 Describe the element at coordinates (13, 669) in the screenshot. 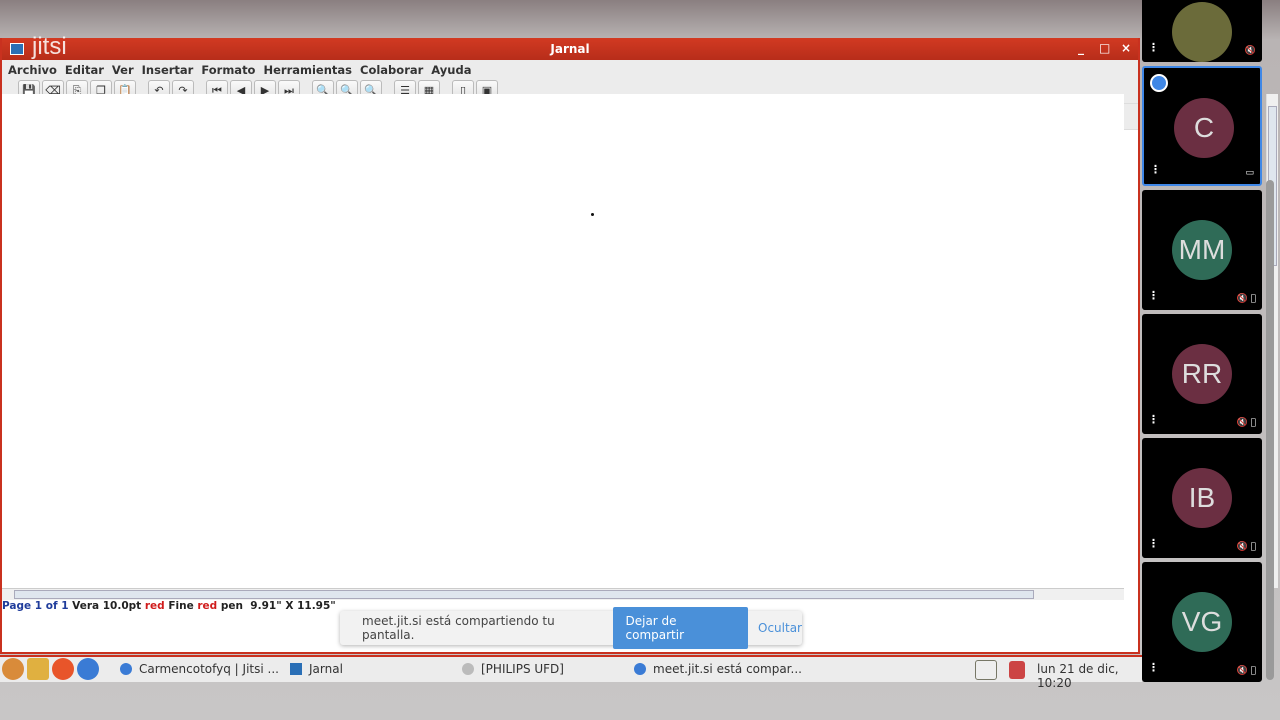

I see `apps-launcher-icon` at that location.